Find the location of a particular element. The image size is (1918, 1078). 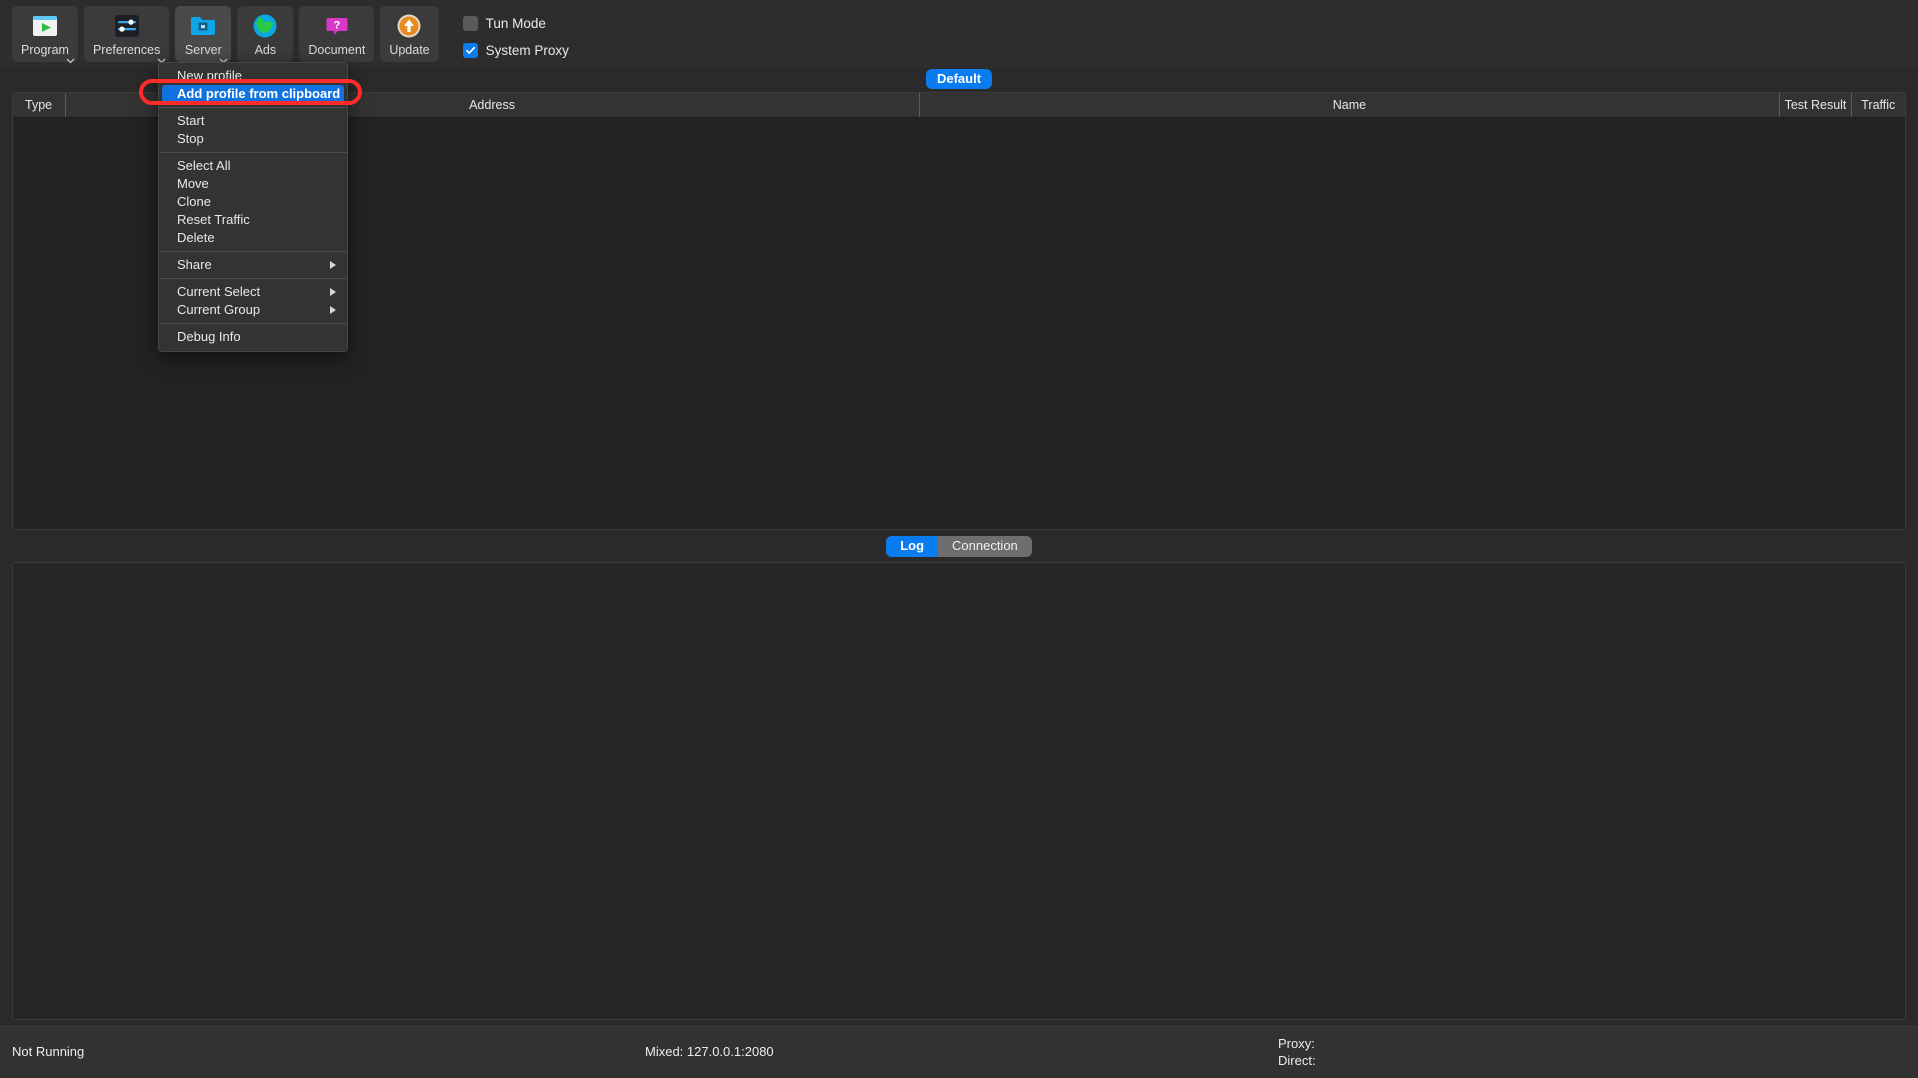

checkbox-tun-mode: Tun Mode is located at coordinates (515, 23).